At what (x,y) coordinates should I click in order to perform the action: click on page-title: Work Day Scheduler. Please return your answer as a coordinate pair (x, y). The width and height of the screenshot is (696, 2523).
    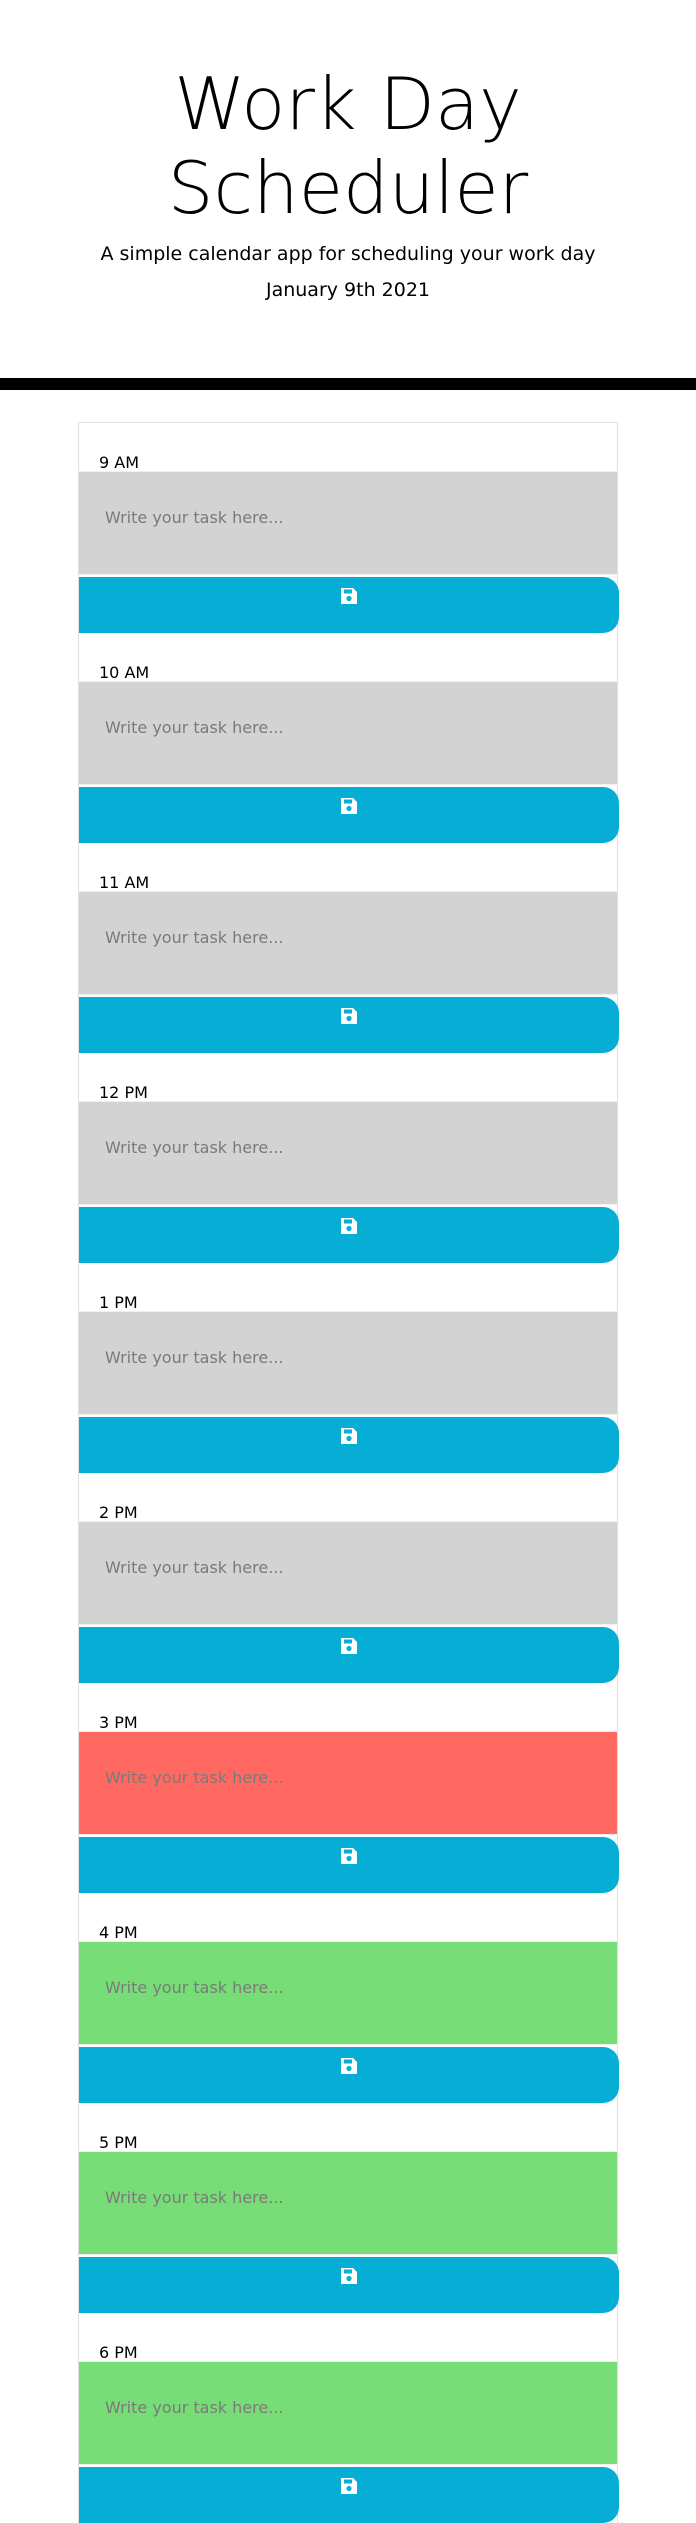
    Looking at the image, I should click on (348, 146).